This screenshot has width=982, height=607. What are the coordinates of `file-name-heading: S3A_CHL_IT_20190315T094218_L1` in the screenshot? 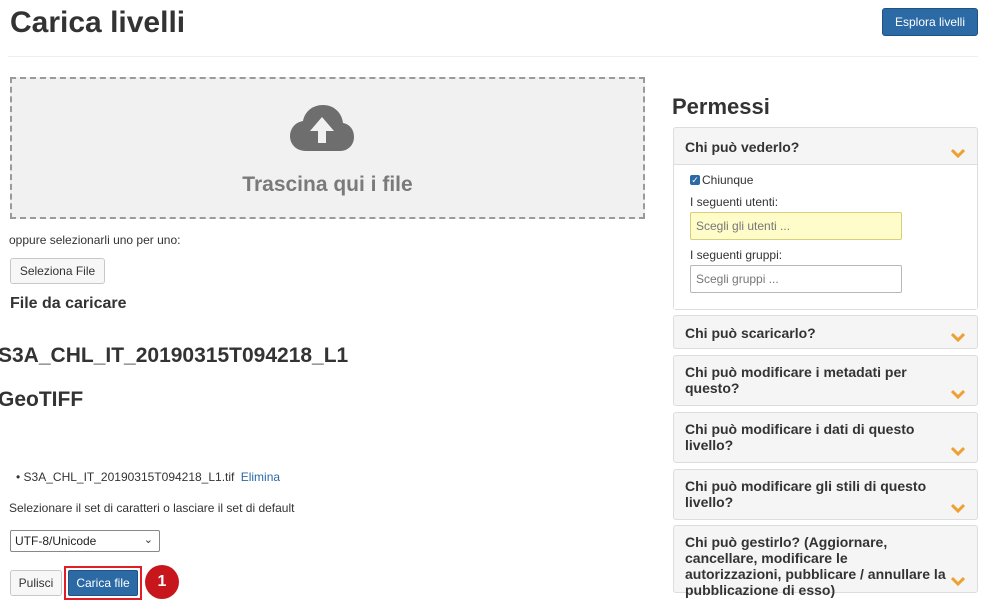 It's located at (174, 355).